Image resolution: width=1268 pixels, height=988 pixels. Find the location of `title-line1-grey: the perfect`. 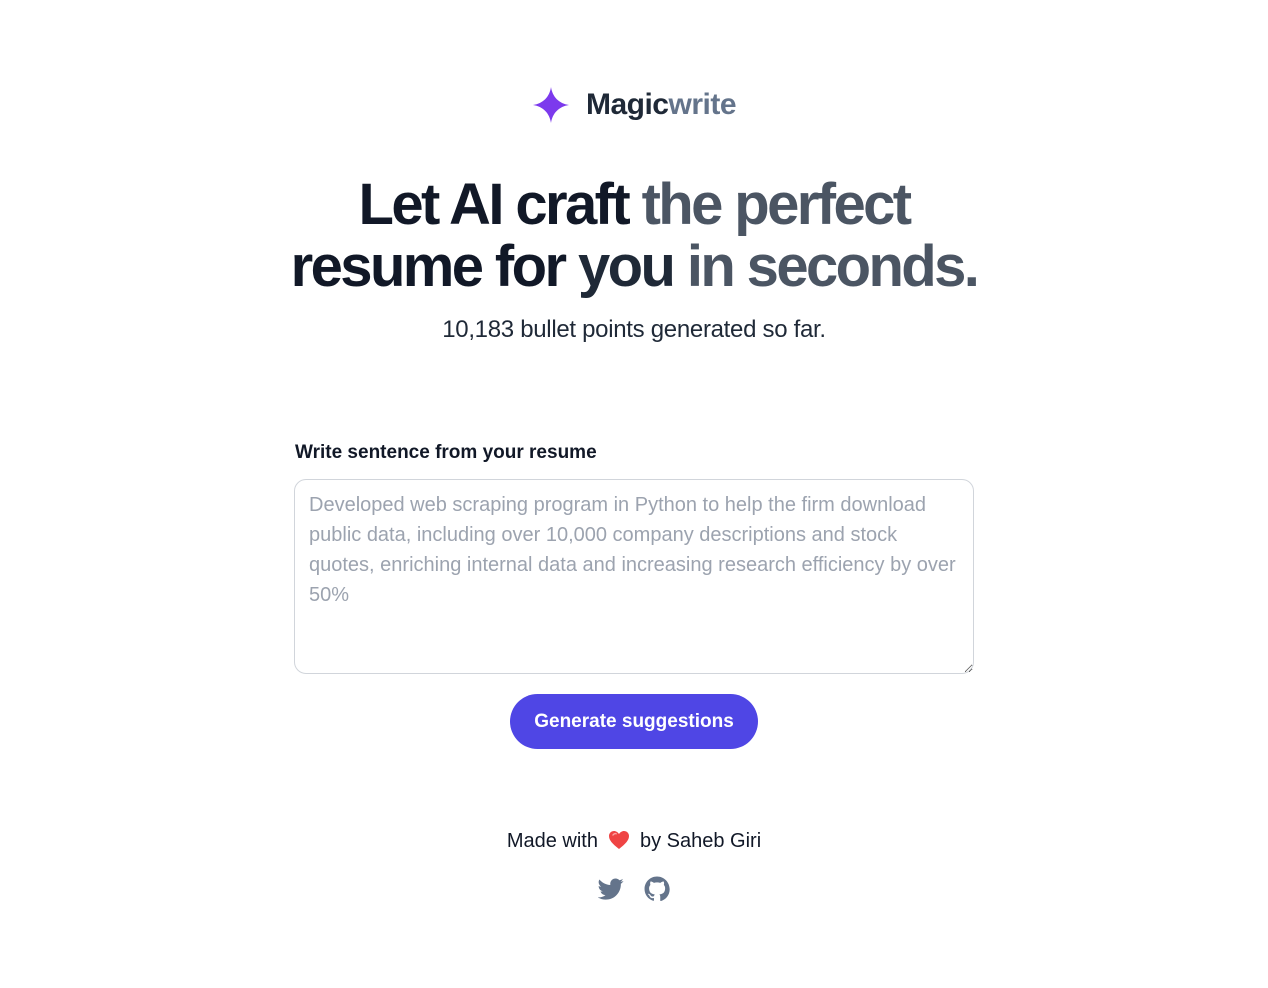

title-line1-grey: the perfect is located at coordinates (777, 204).